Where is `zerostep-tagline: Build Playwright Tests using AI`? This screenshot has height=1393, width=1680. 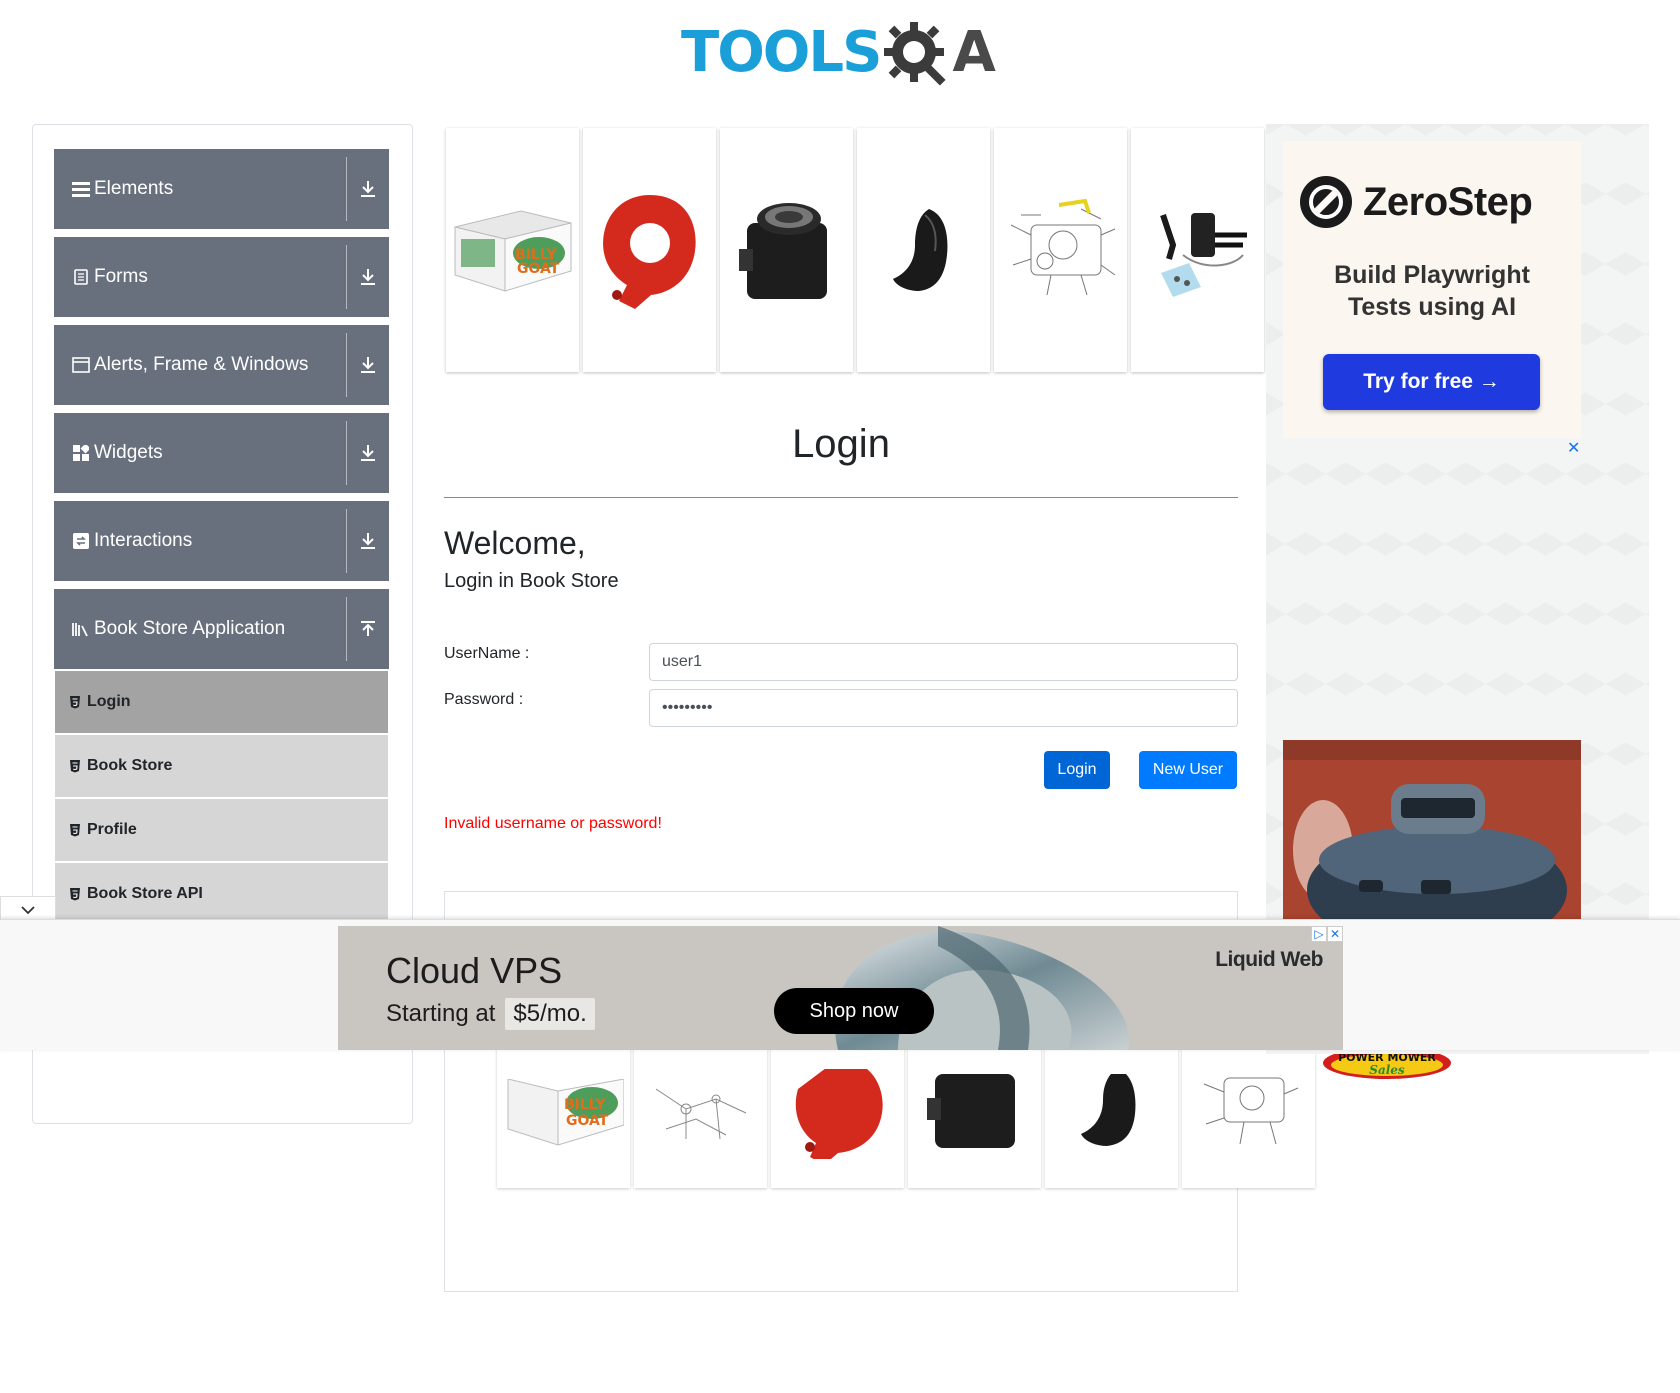 zerostep-tagline: Build Playwright Tests using AI is located at coordinates (1432, 291).